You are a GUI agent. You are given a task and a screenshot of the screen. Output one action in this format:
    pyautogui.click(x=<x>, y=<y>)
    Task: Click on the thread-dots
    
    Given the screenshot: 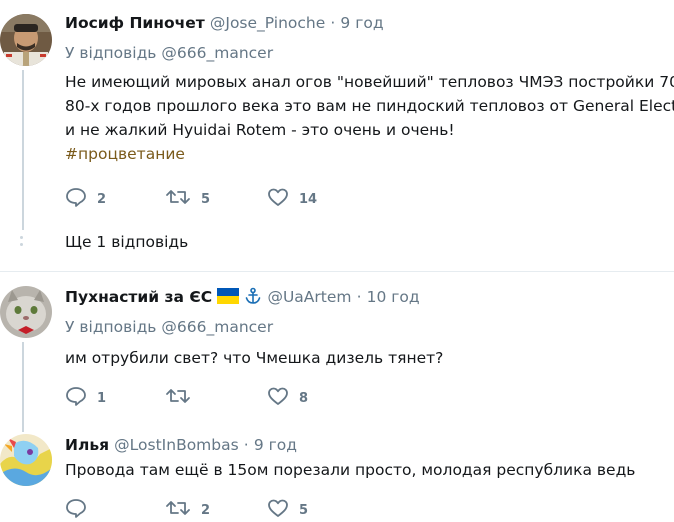 What is the action you would take?
    pyautogui.click(x=21, y=243)
    